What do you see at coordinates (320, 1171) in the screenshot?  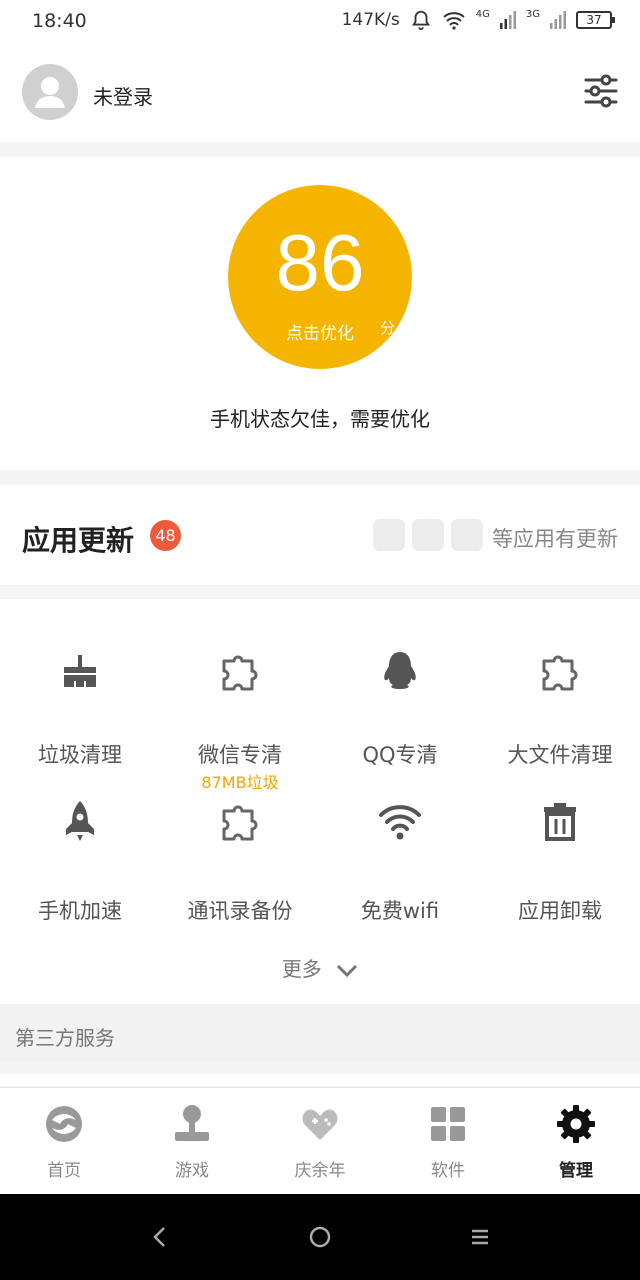 I see `tab-label: 庆余年` at bounding box center [320, 1171].